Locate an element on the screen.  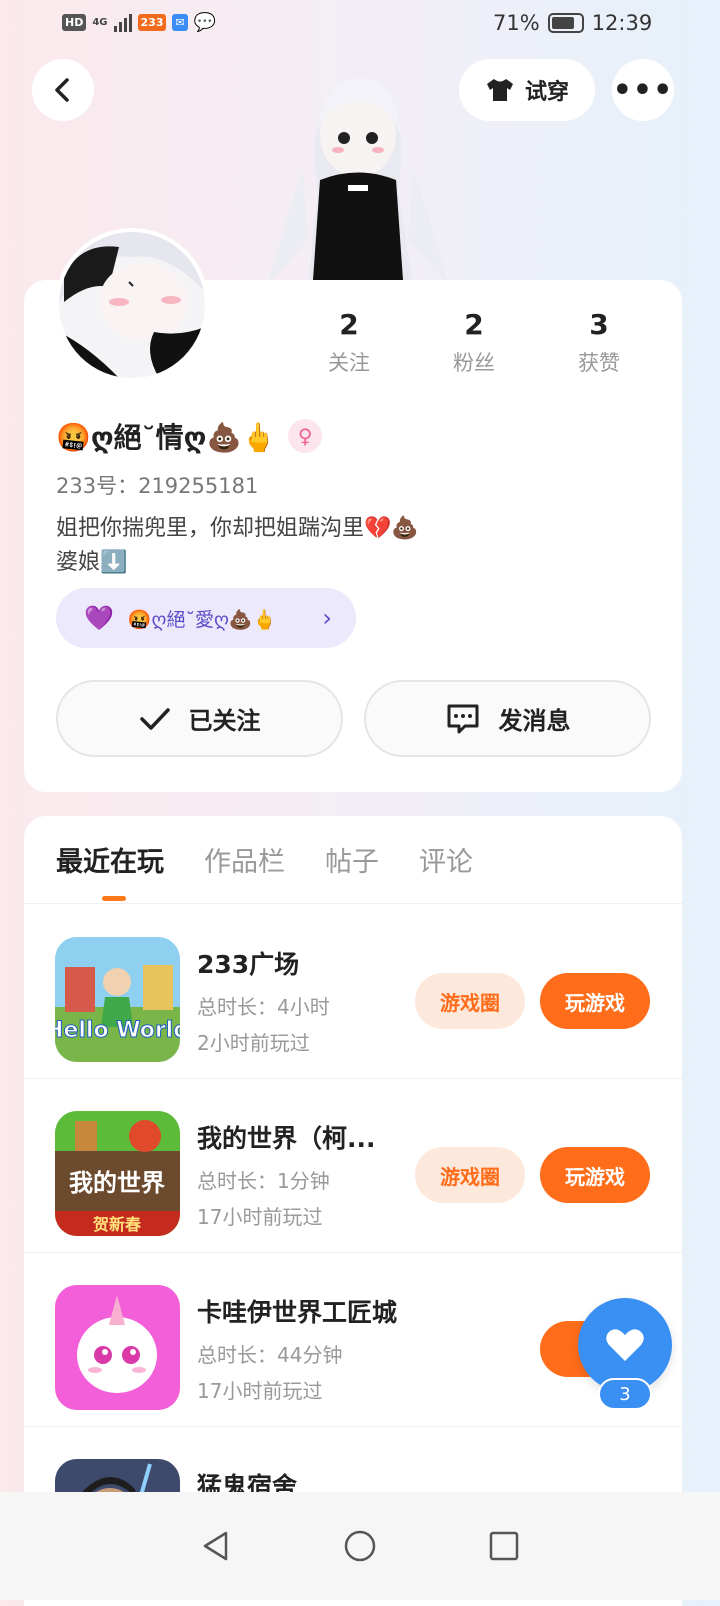
stat-value: 3 is located at coordinates (599, 324).